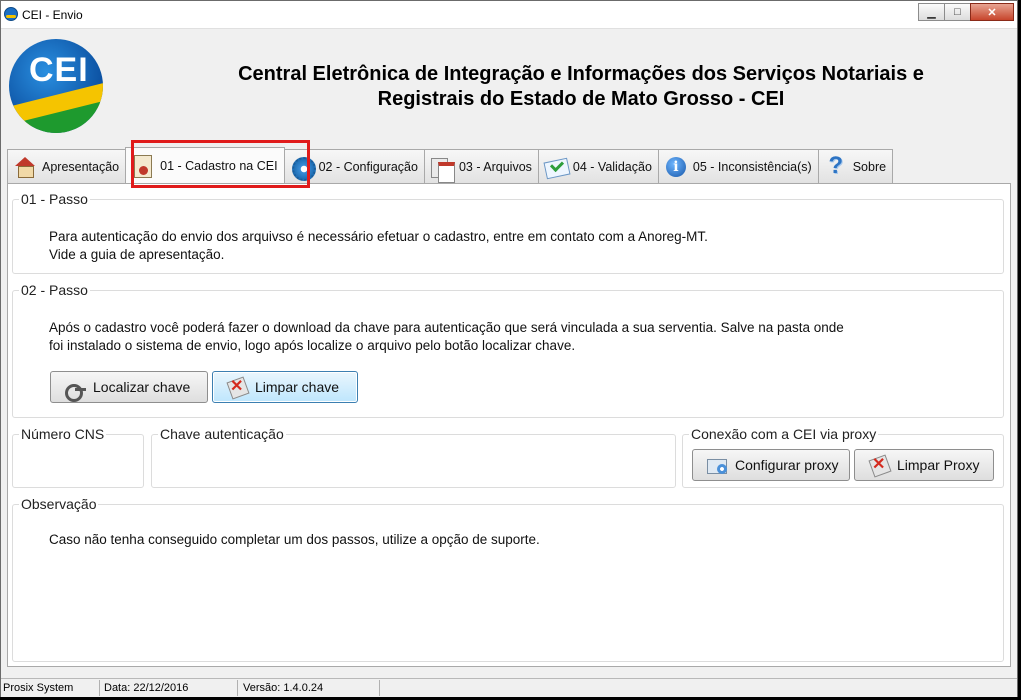  I want to click on limpar-proxy-button: Limpar Proxy, so click(924, 465).